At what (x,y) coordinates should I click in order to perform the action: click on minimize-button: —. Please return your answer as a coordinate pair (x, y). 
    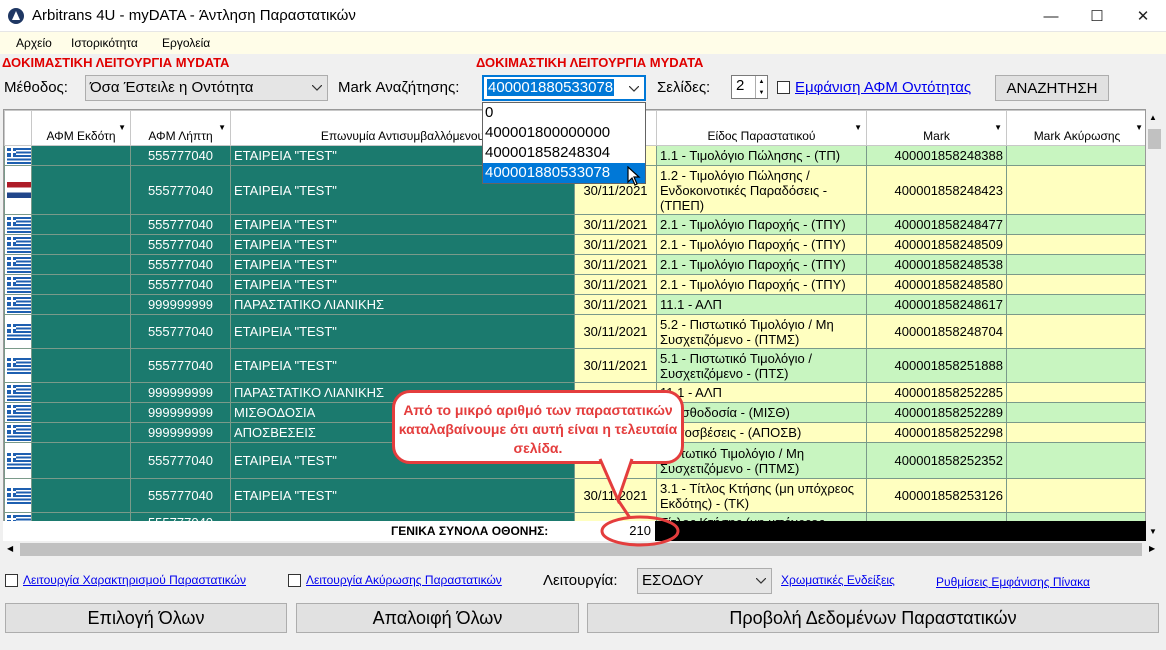
    Looking at the image, I should click on (1051, 16).